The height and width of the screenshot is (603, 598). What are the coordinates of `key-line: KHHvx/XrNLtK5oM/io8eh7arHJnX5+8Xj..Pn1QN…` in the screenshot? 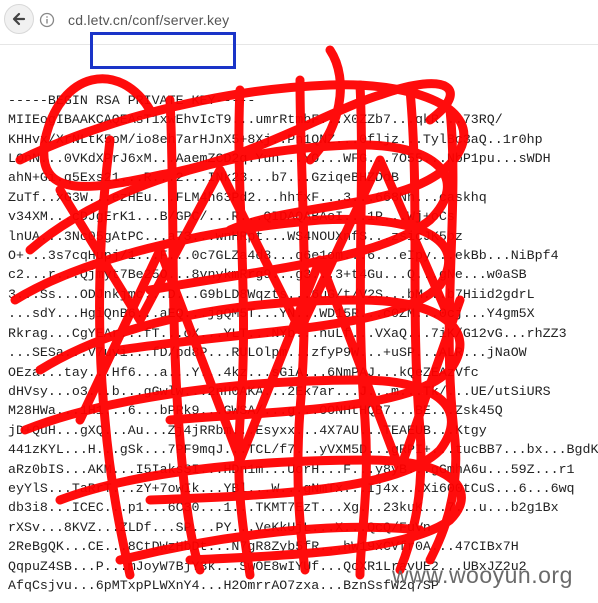 It's located at (275, 139).